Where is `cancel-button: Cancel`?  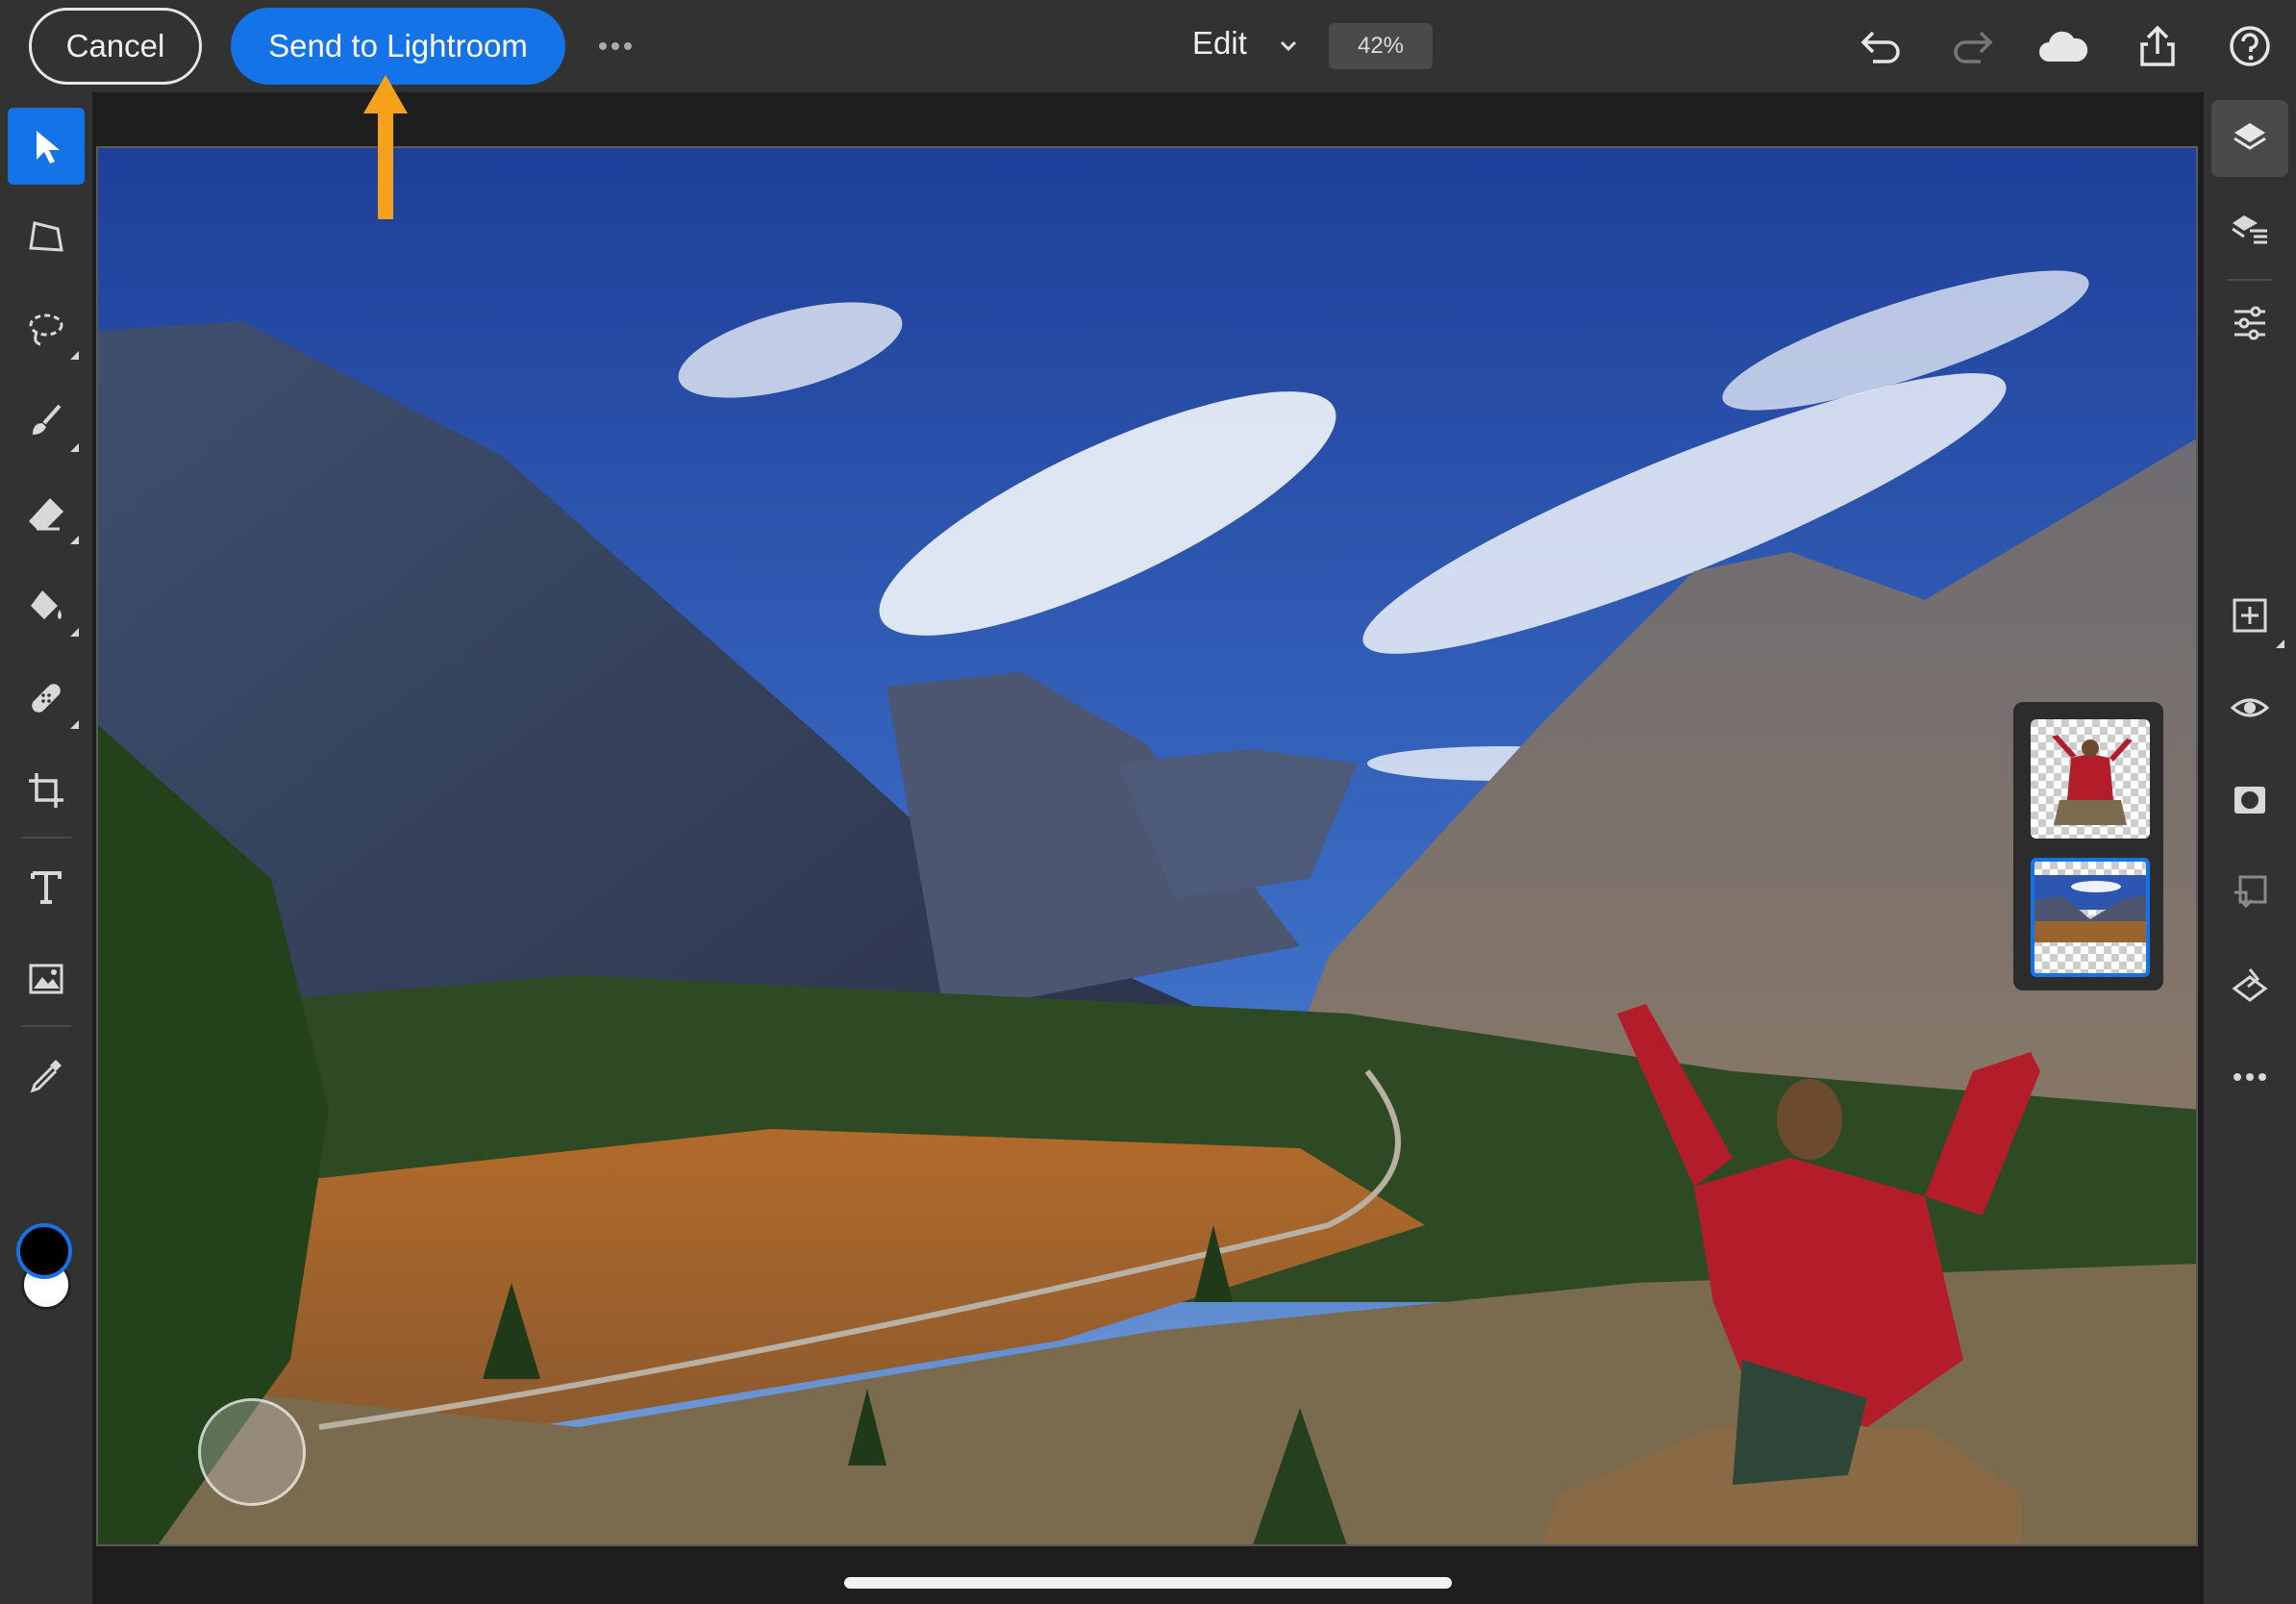
cancel-button: Cancel is located at coordinates (115, 46).